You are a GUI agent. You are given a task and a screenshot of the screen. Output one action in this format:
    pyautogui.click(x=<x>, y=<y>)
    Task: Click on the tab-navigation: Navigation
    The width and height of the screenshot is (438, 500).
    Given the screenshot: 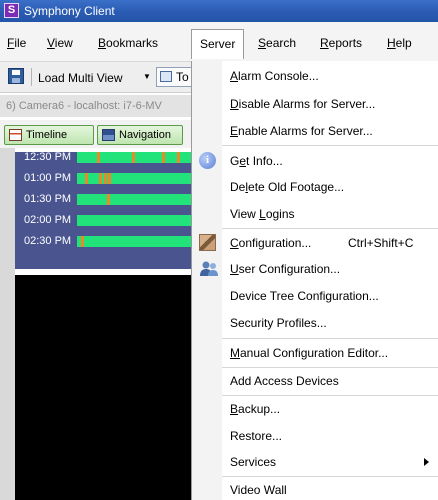 What is the action you would take?
    pyautogui.click(x=140, y=135)
    